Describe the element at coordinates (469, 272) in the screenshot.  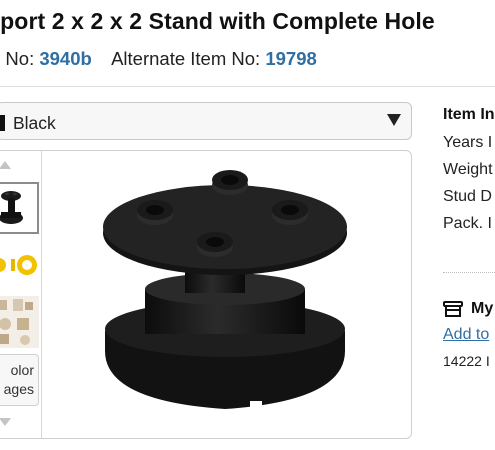
I see `info-divider` at that location.